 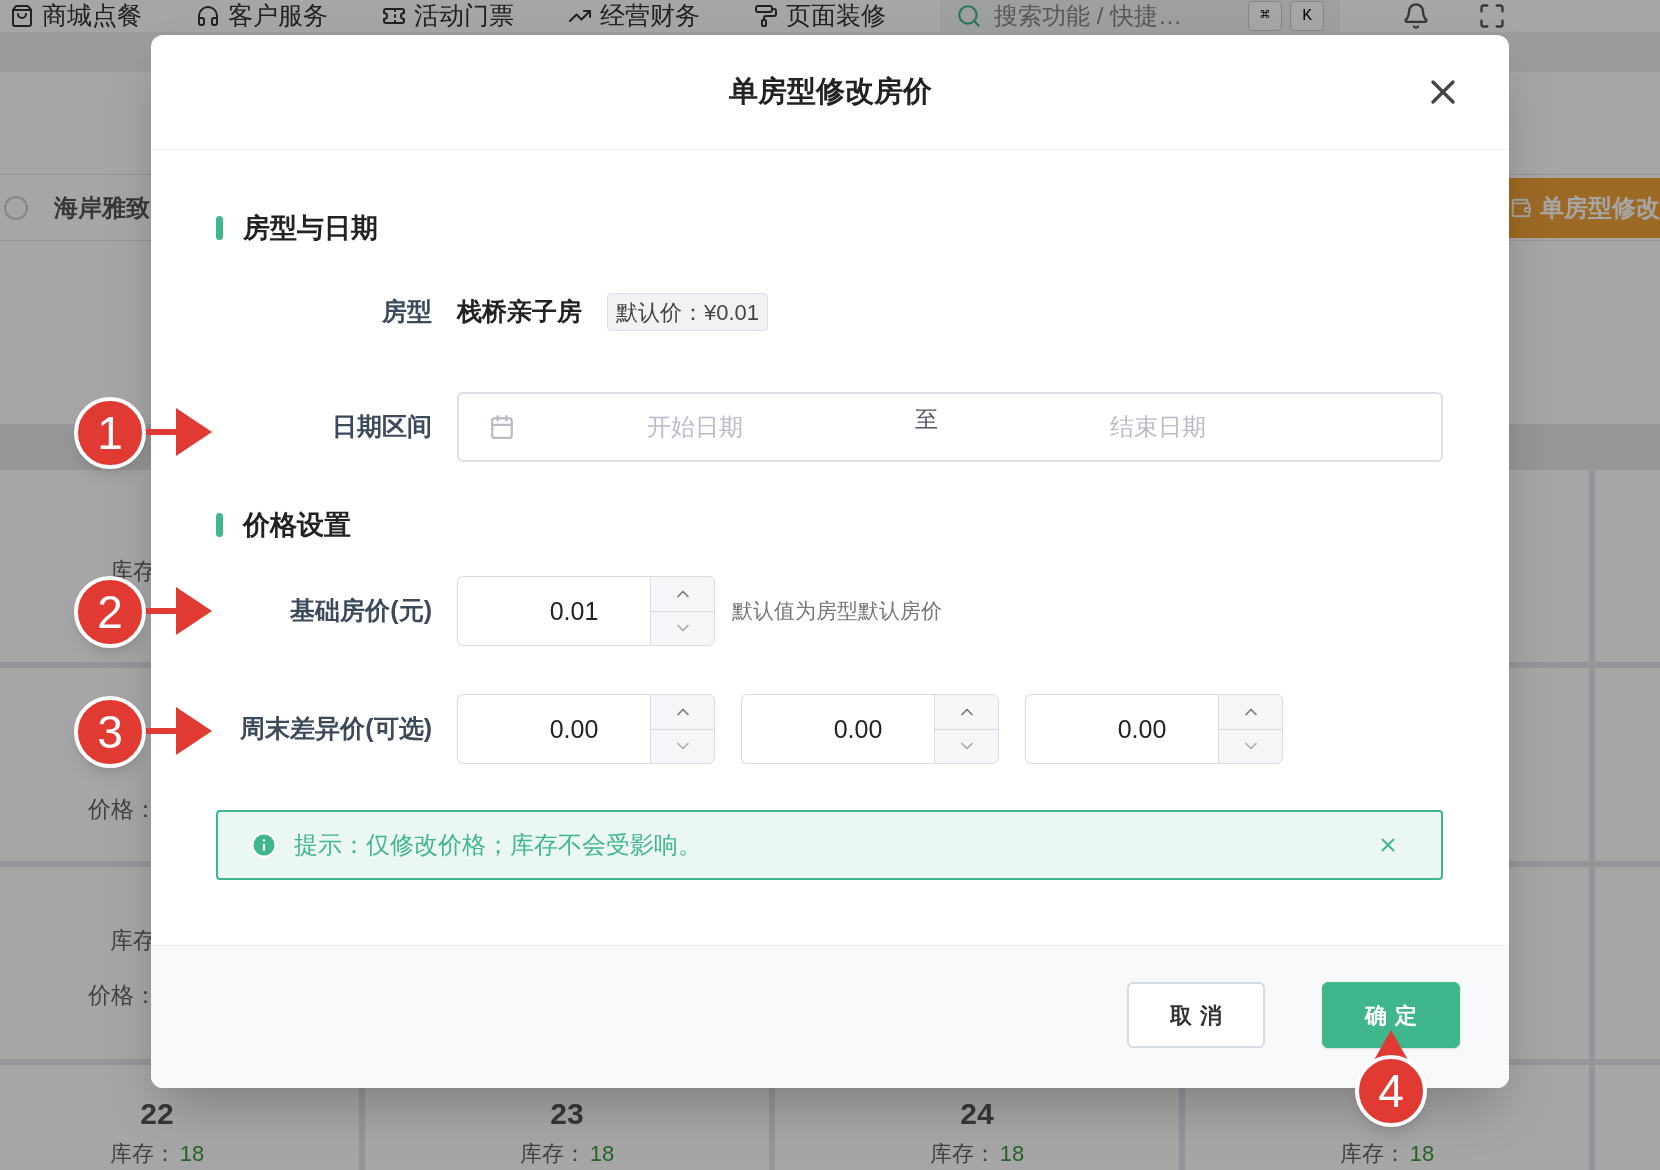 I want to click on button-label: 单房型修改, so click(x=1600, y=207).